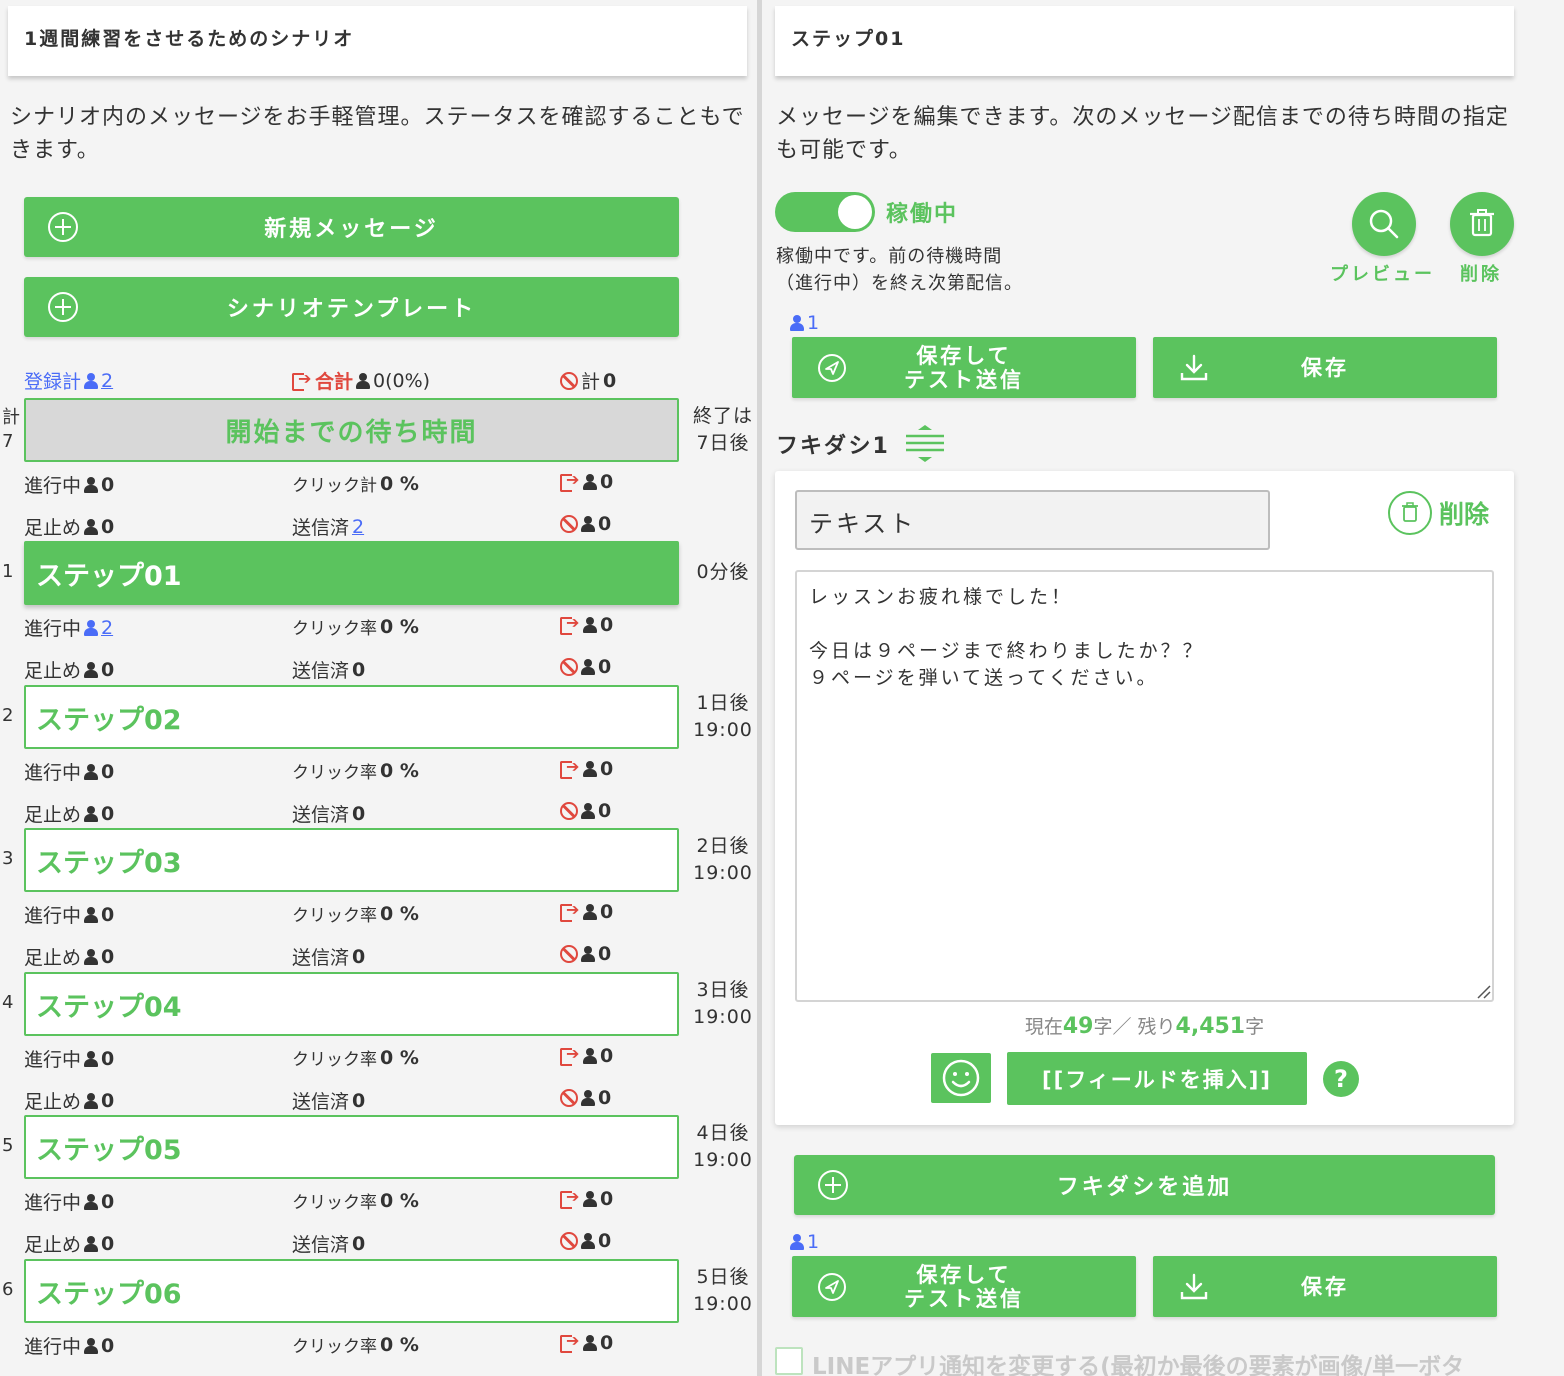 The height and width of the screenshot is (1376, 1564). What do you see at coordinates (569, 1098) in the screenshot?
I see `ban-icon` at bounding box center [569, 1098].